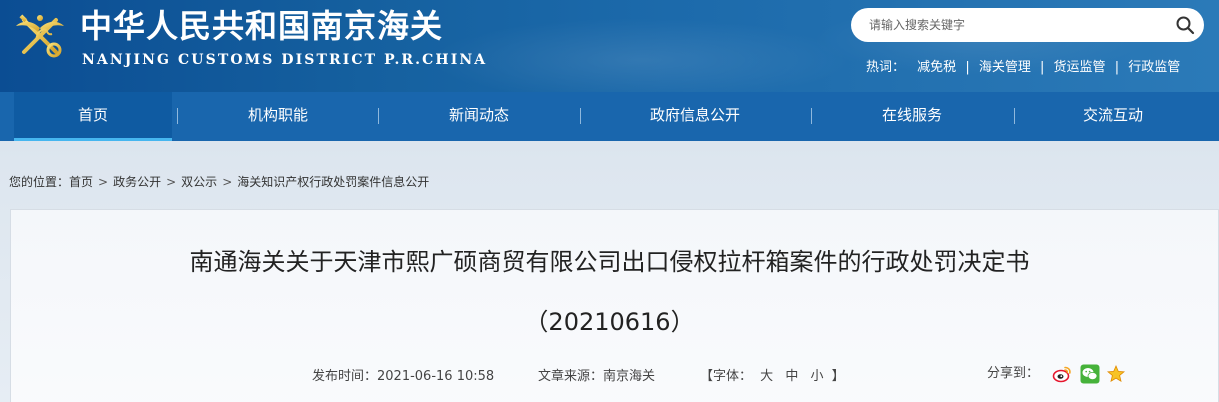  What do you see at coordinates (1154, 68) in the screenshot?
I see `hotword-item: 行政监管` at bounding box center [1154, 68].